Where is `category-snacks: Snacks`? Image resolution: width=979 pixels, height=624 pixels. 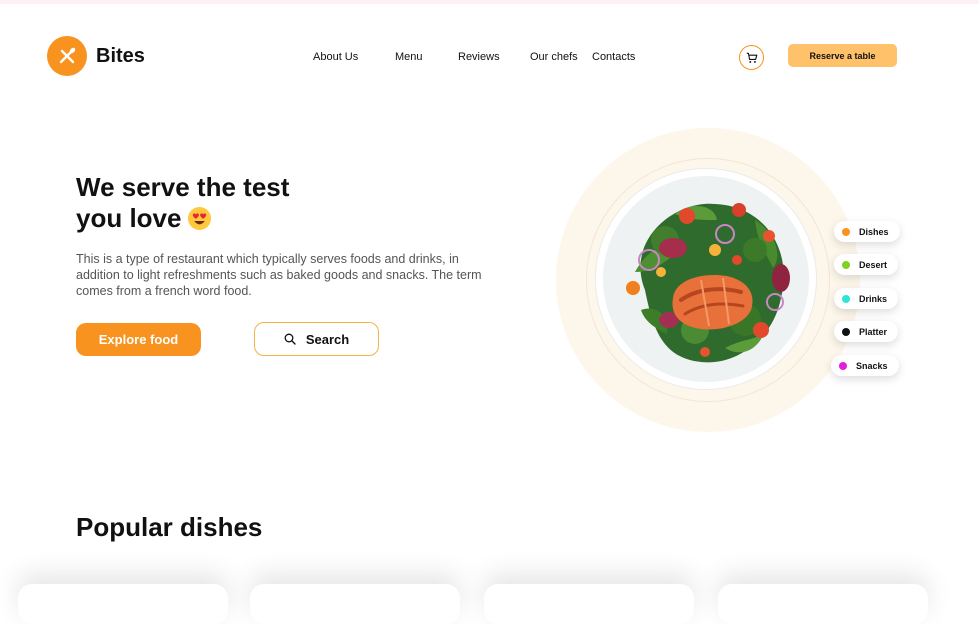
category-snacks: Snacks is located at coordinates (865, 365).